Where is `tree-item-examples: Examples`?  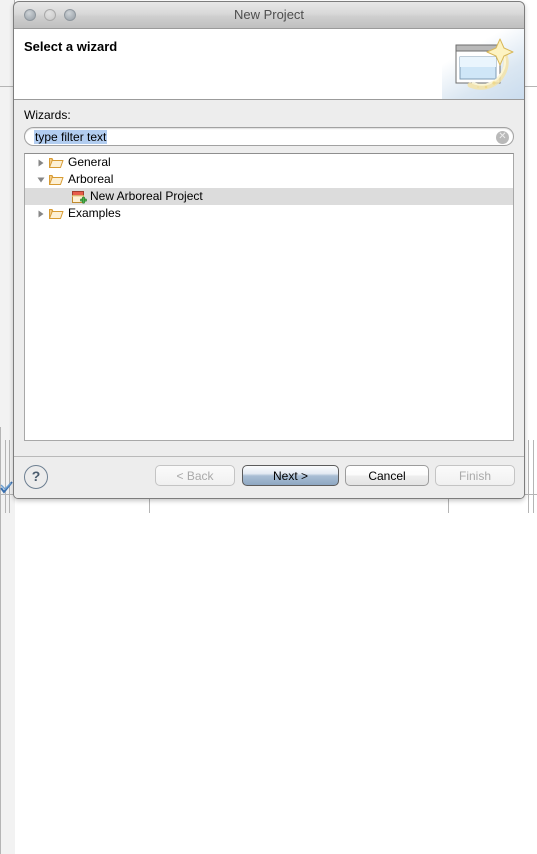
tree-item-examples: Examples is located at coordinates (269, 213).